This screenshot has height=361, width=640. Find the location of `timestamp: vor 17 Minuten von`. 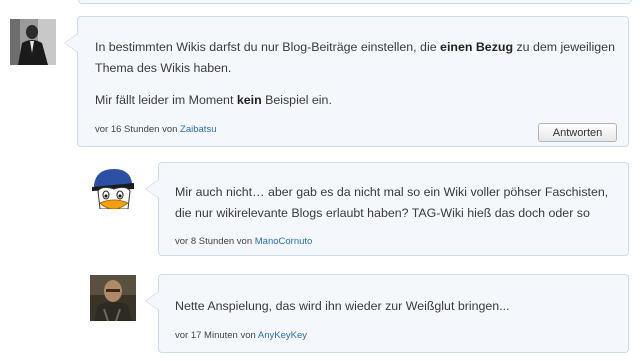

timestamp: vor 17 Minuten von is located at coordinates (215, 335).